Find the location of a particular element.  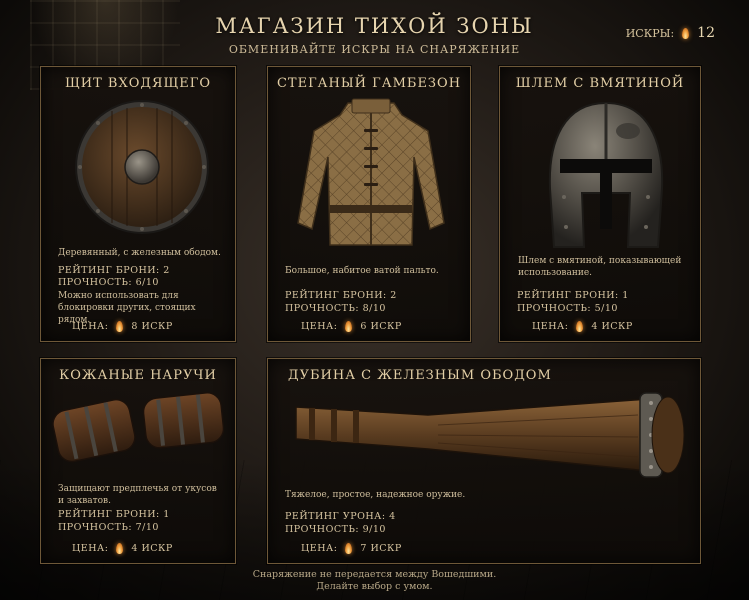

item-description: Тяжелое, простое, надежное оружие. is located at coordinates (375, 495).